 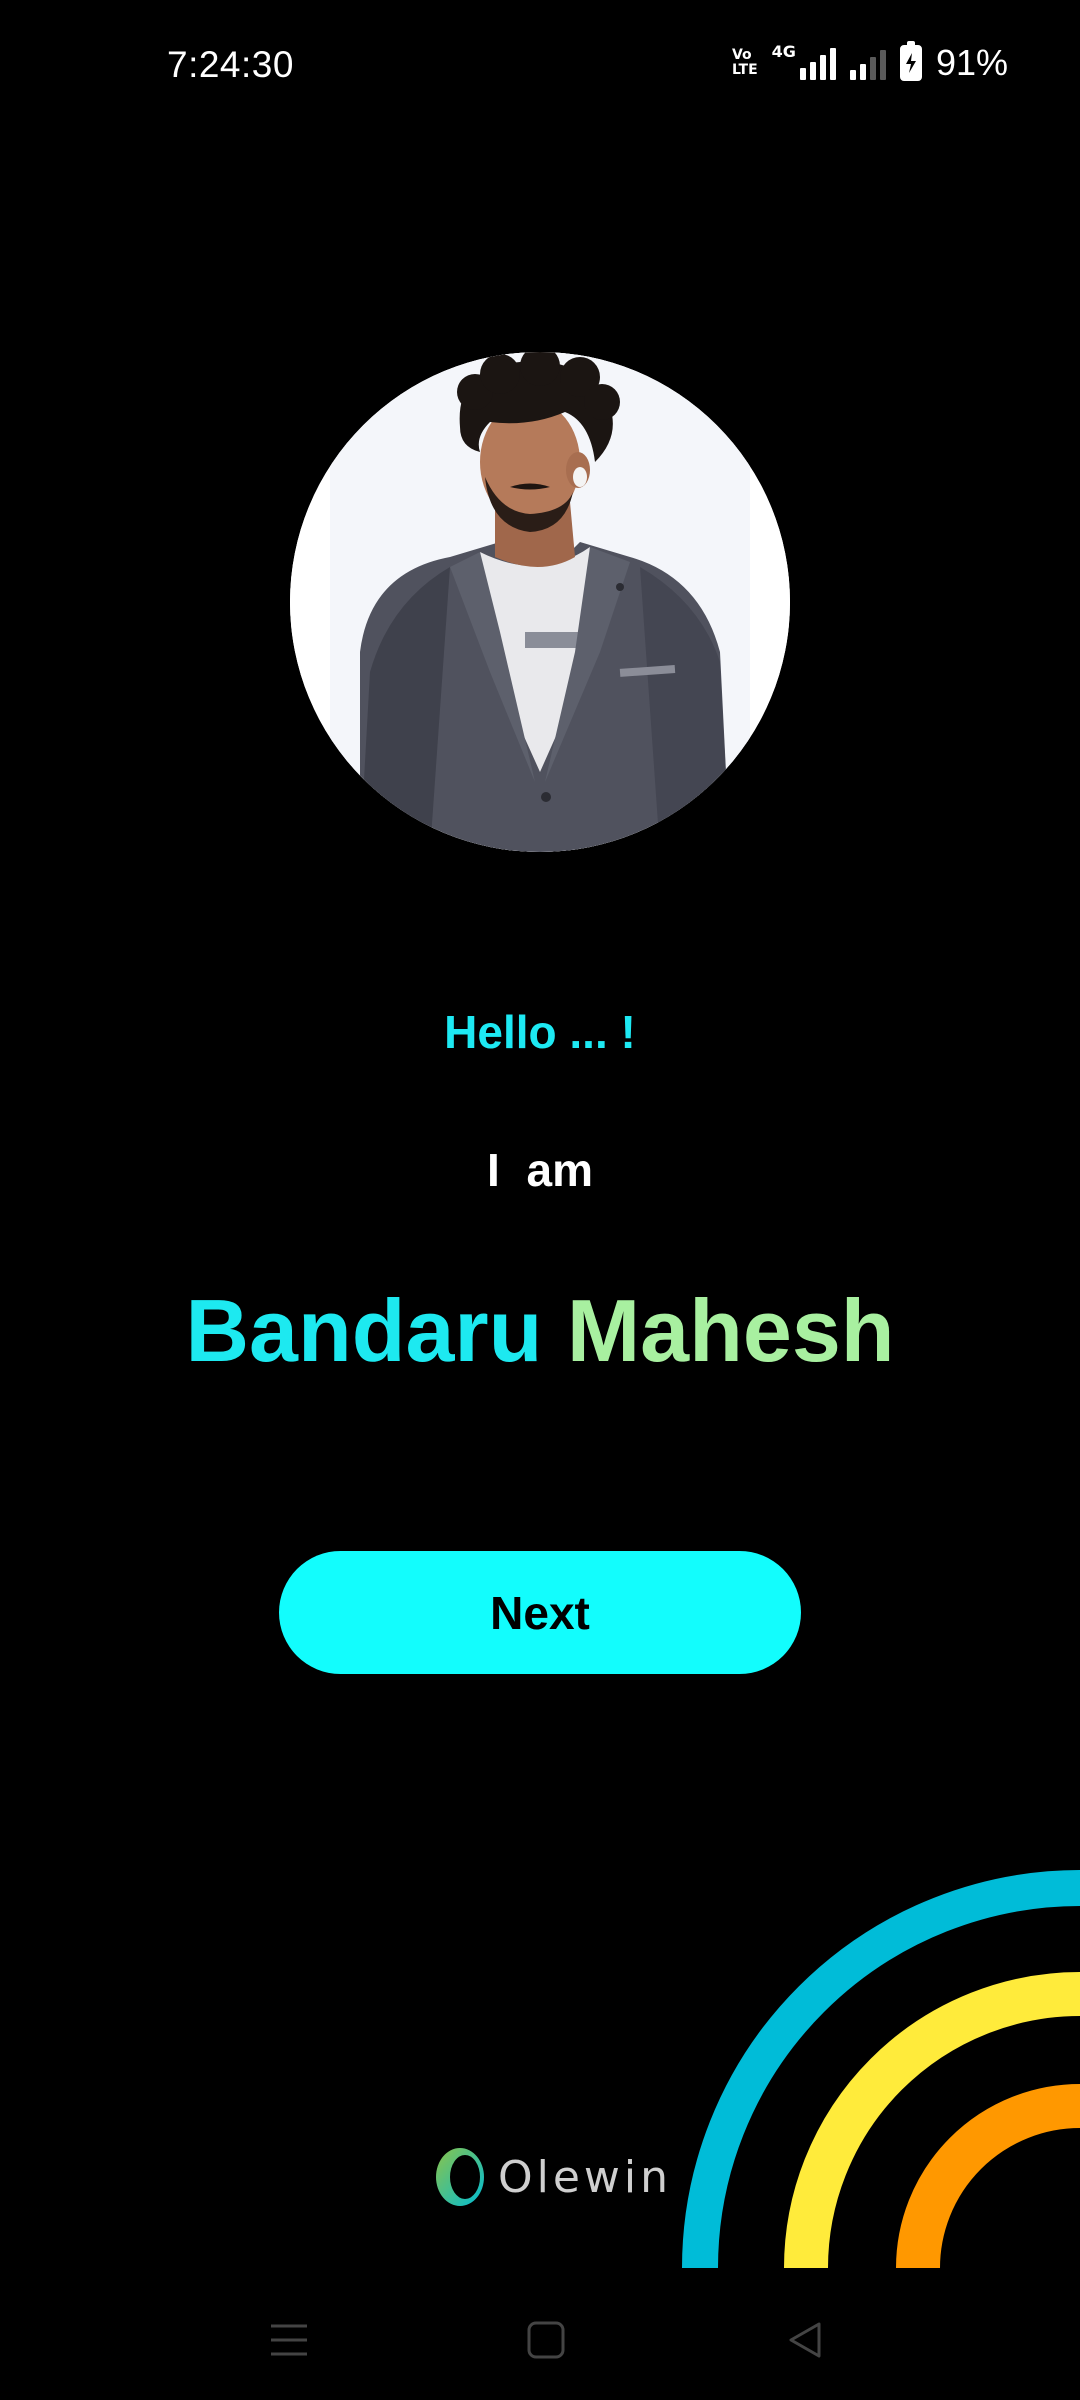 I want to click on arc-middle, so click(x=932, y=2120).